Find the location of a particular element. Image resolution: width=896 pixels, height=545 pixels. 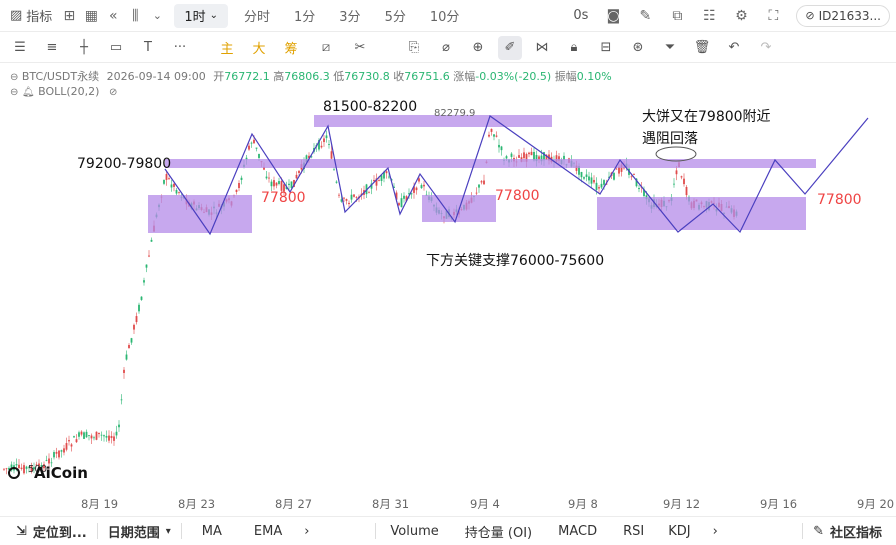

template-icon: ⊞ is located at coordinates (69, 16).